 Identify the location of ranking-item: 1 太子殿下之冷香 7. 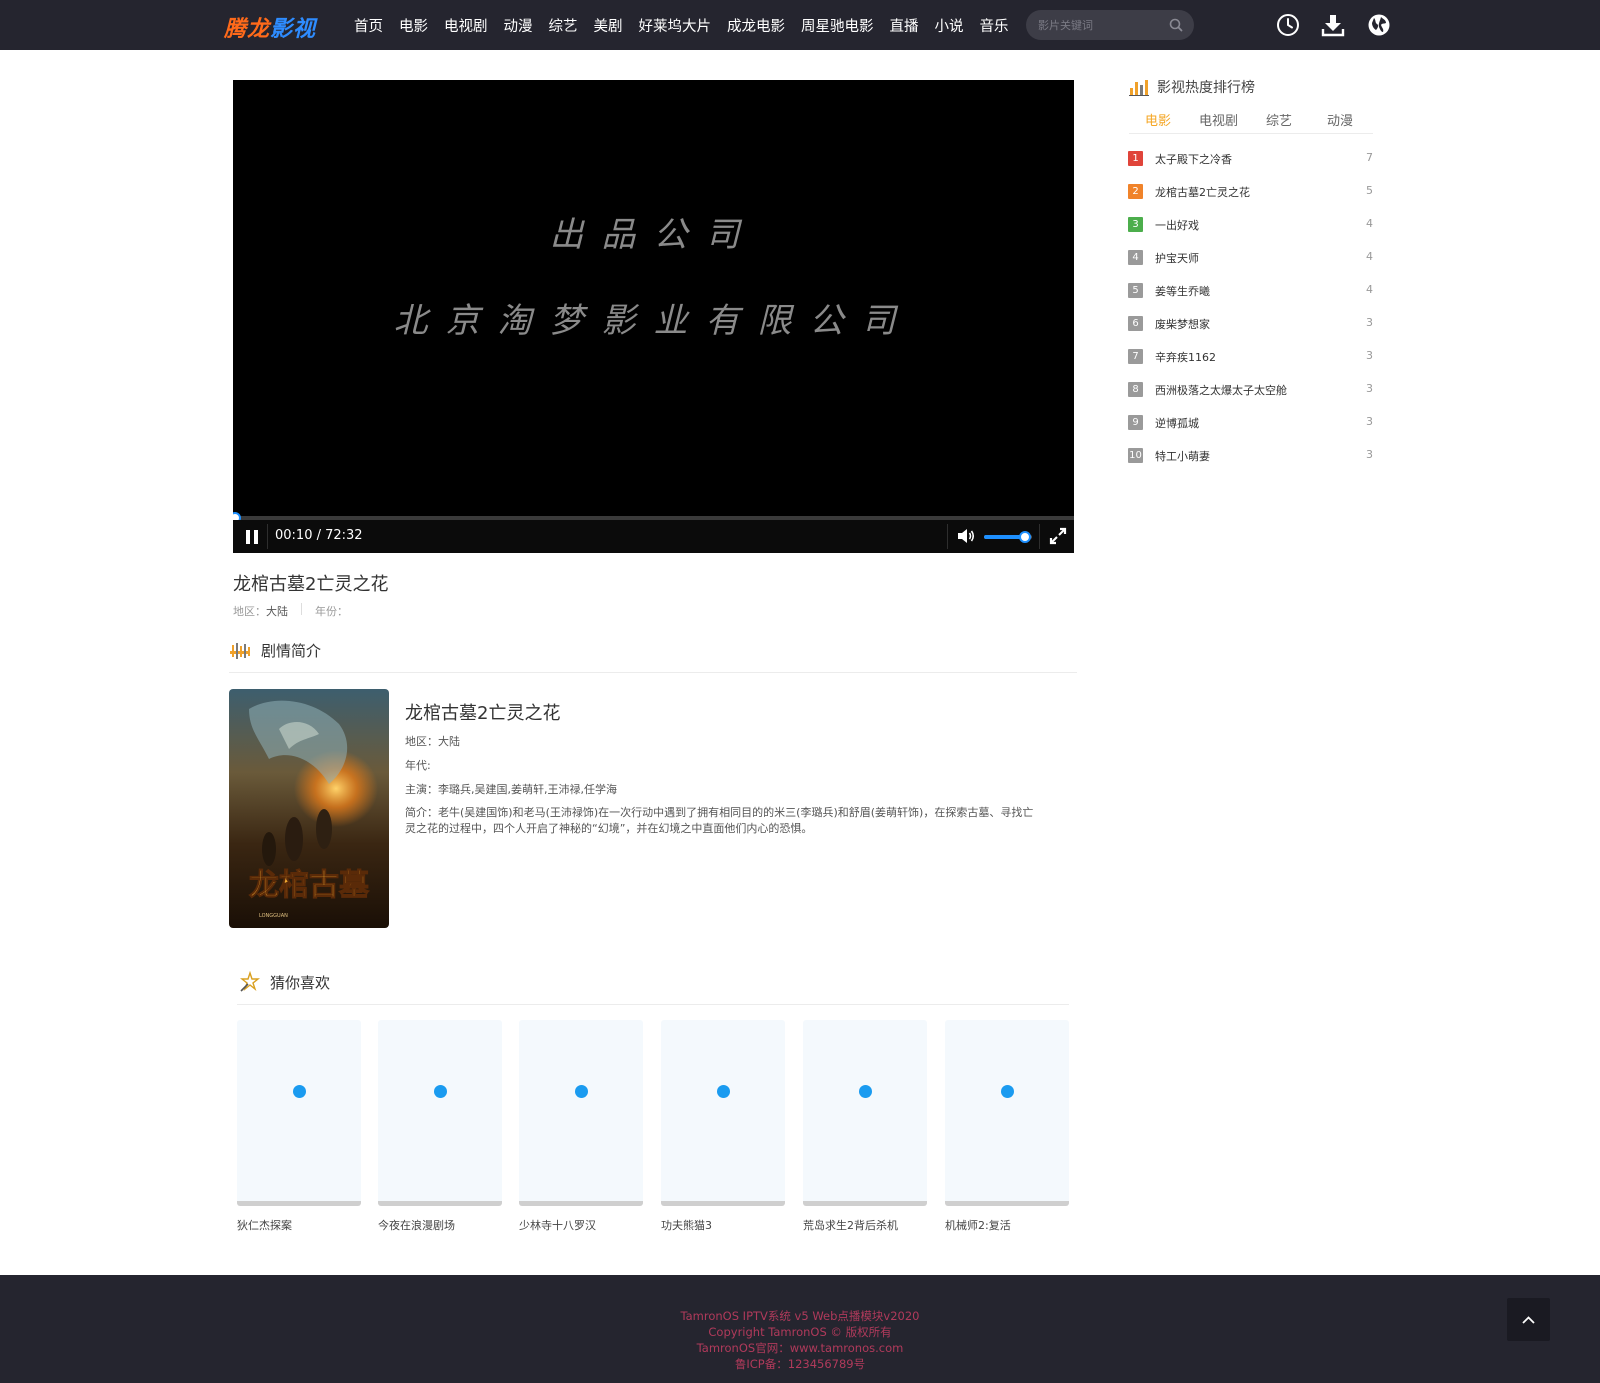
(1250, 160).